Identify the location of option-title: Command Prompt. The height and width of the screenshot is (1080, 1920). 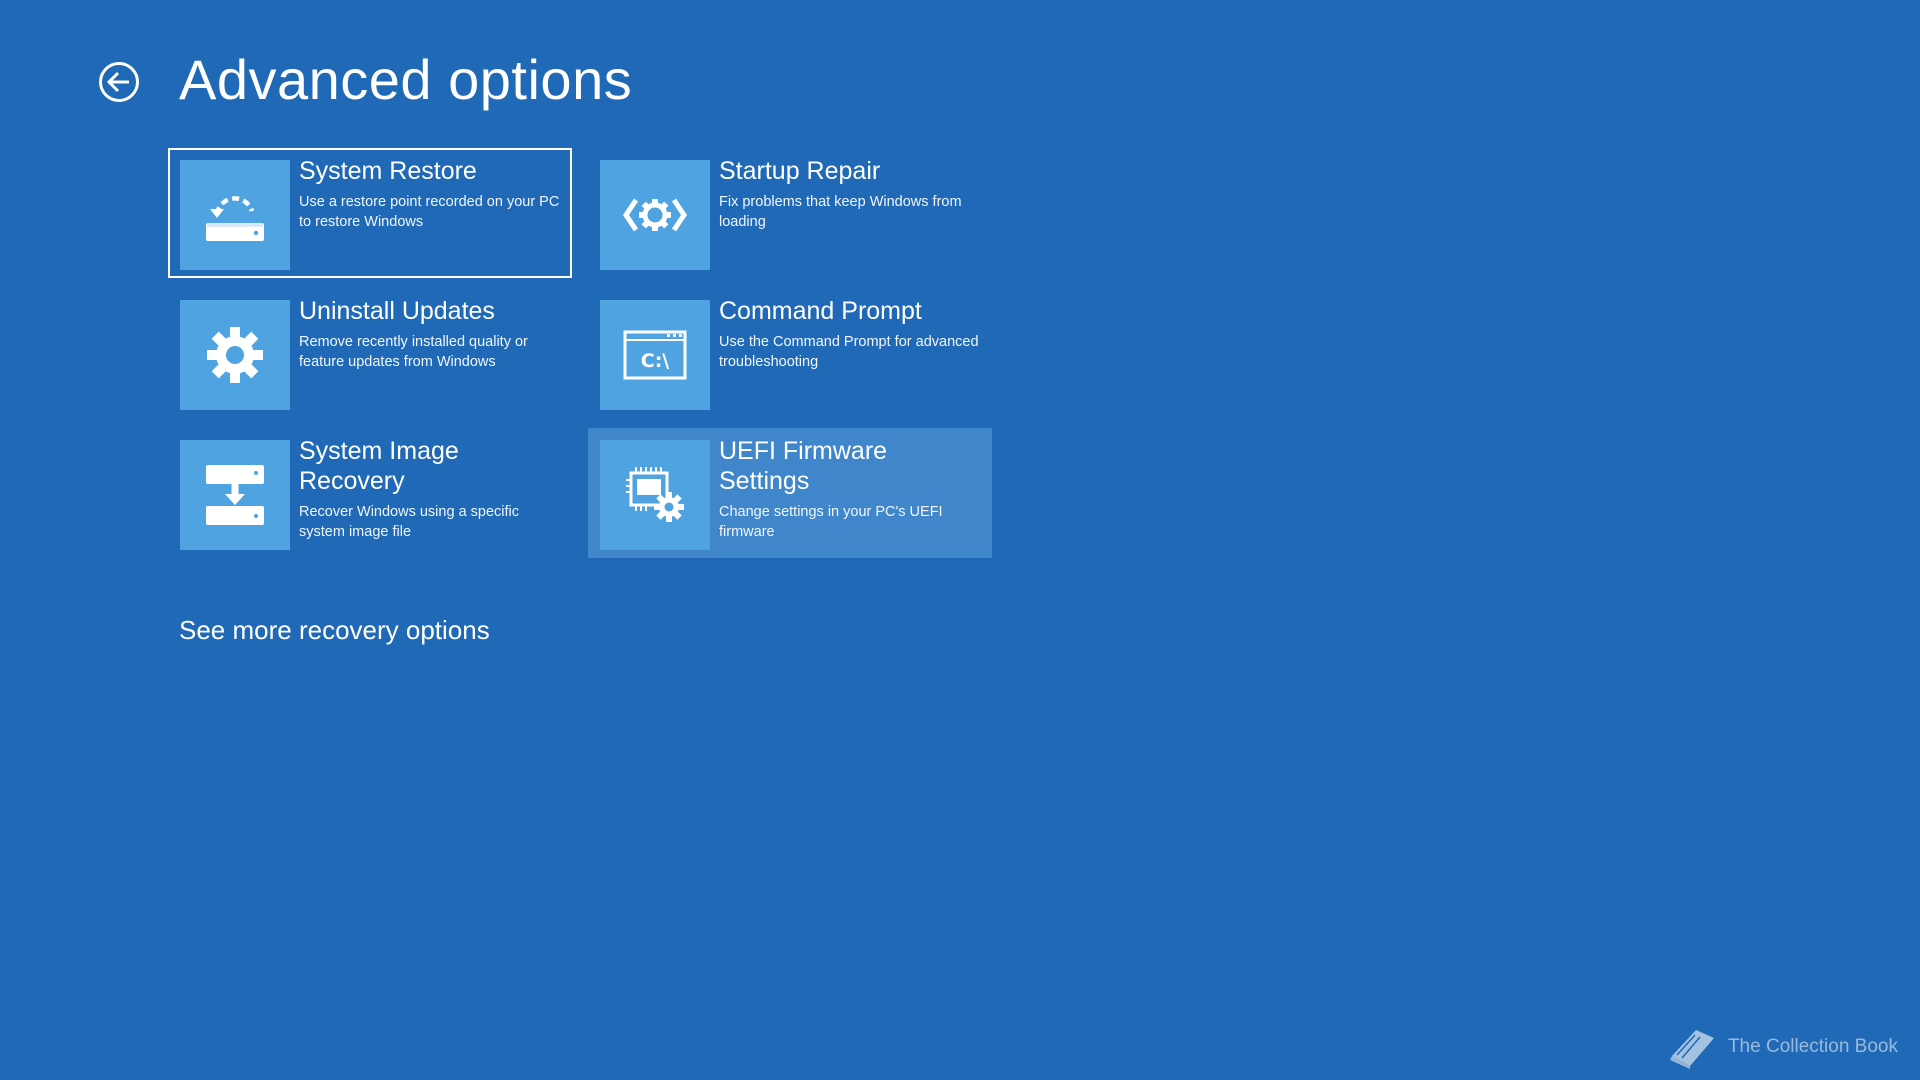
(820, 311).